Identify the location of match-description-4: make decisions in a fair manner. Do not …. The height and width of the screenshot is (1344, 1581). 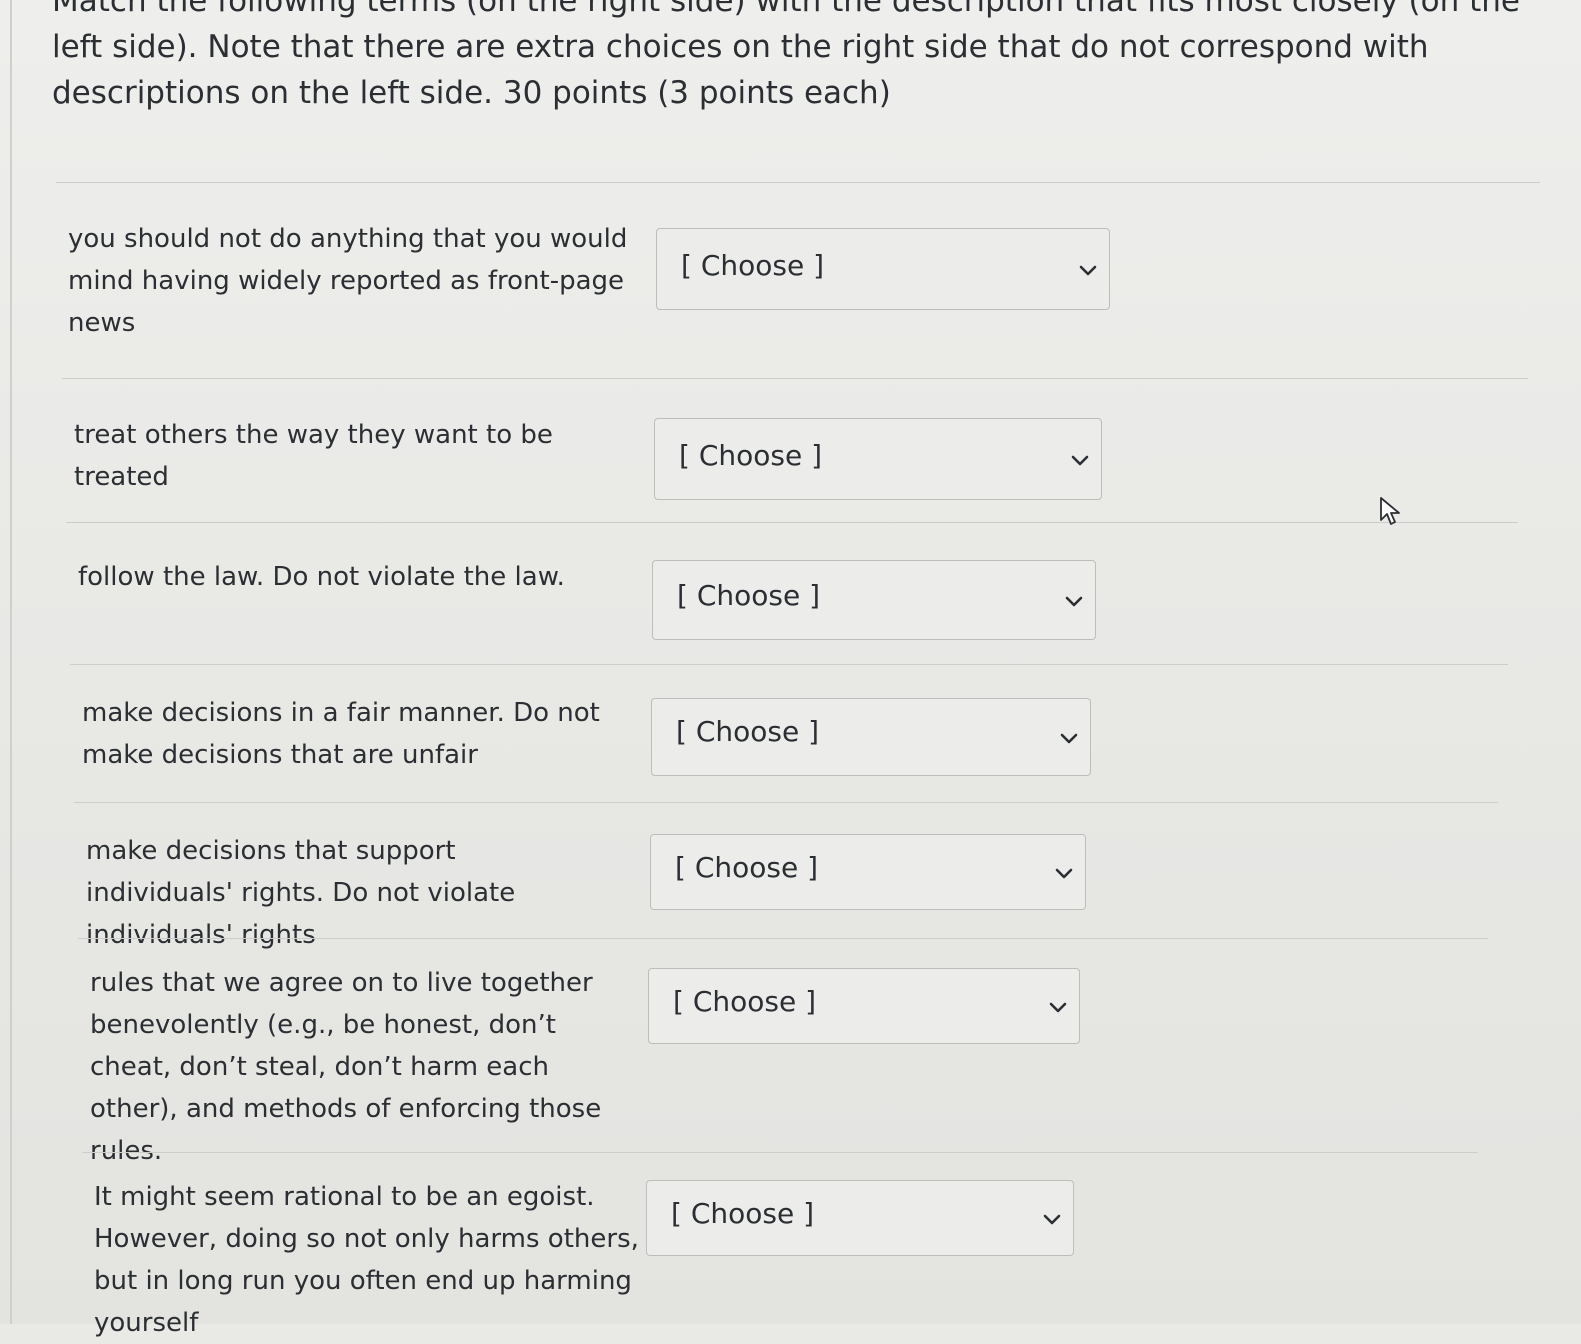
(341, 734).